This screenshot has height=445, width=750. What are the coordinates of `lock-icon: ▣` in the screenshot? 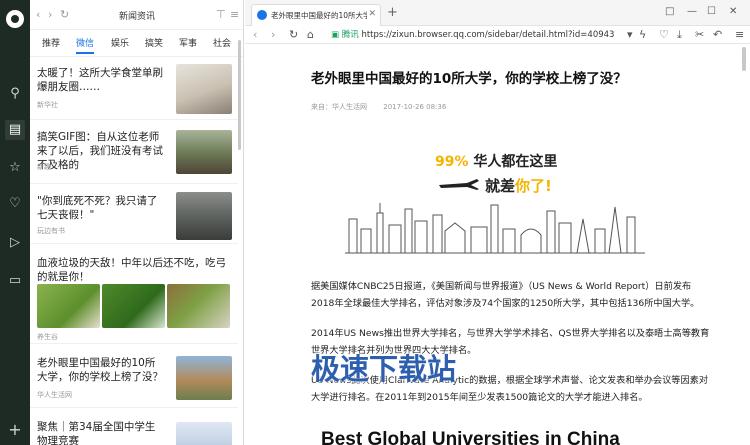 It's located at (335, 35).